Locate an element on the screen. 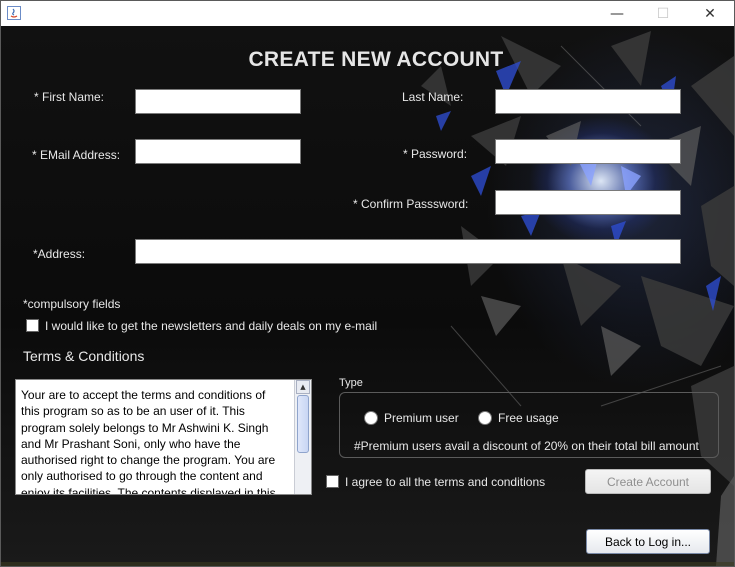 The image size is (735, 567). close-button: ✕ is located at coordinates (710, 13).